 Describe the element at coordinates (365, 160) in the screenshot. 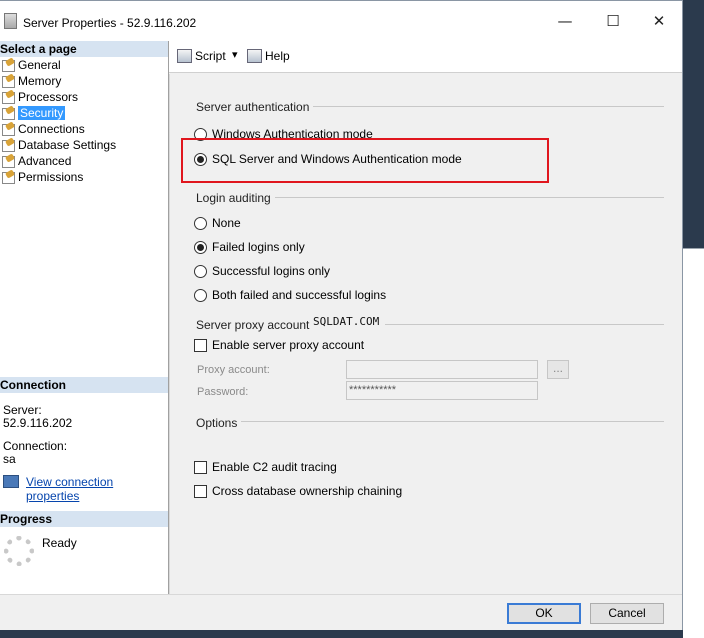

I see `highlight-annotation-box` at that location.